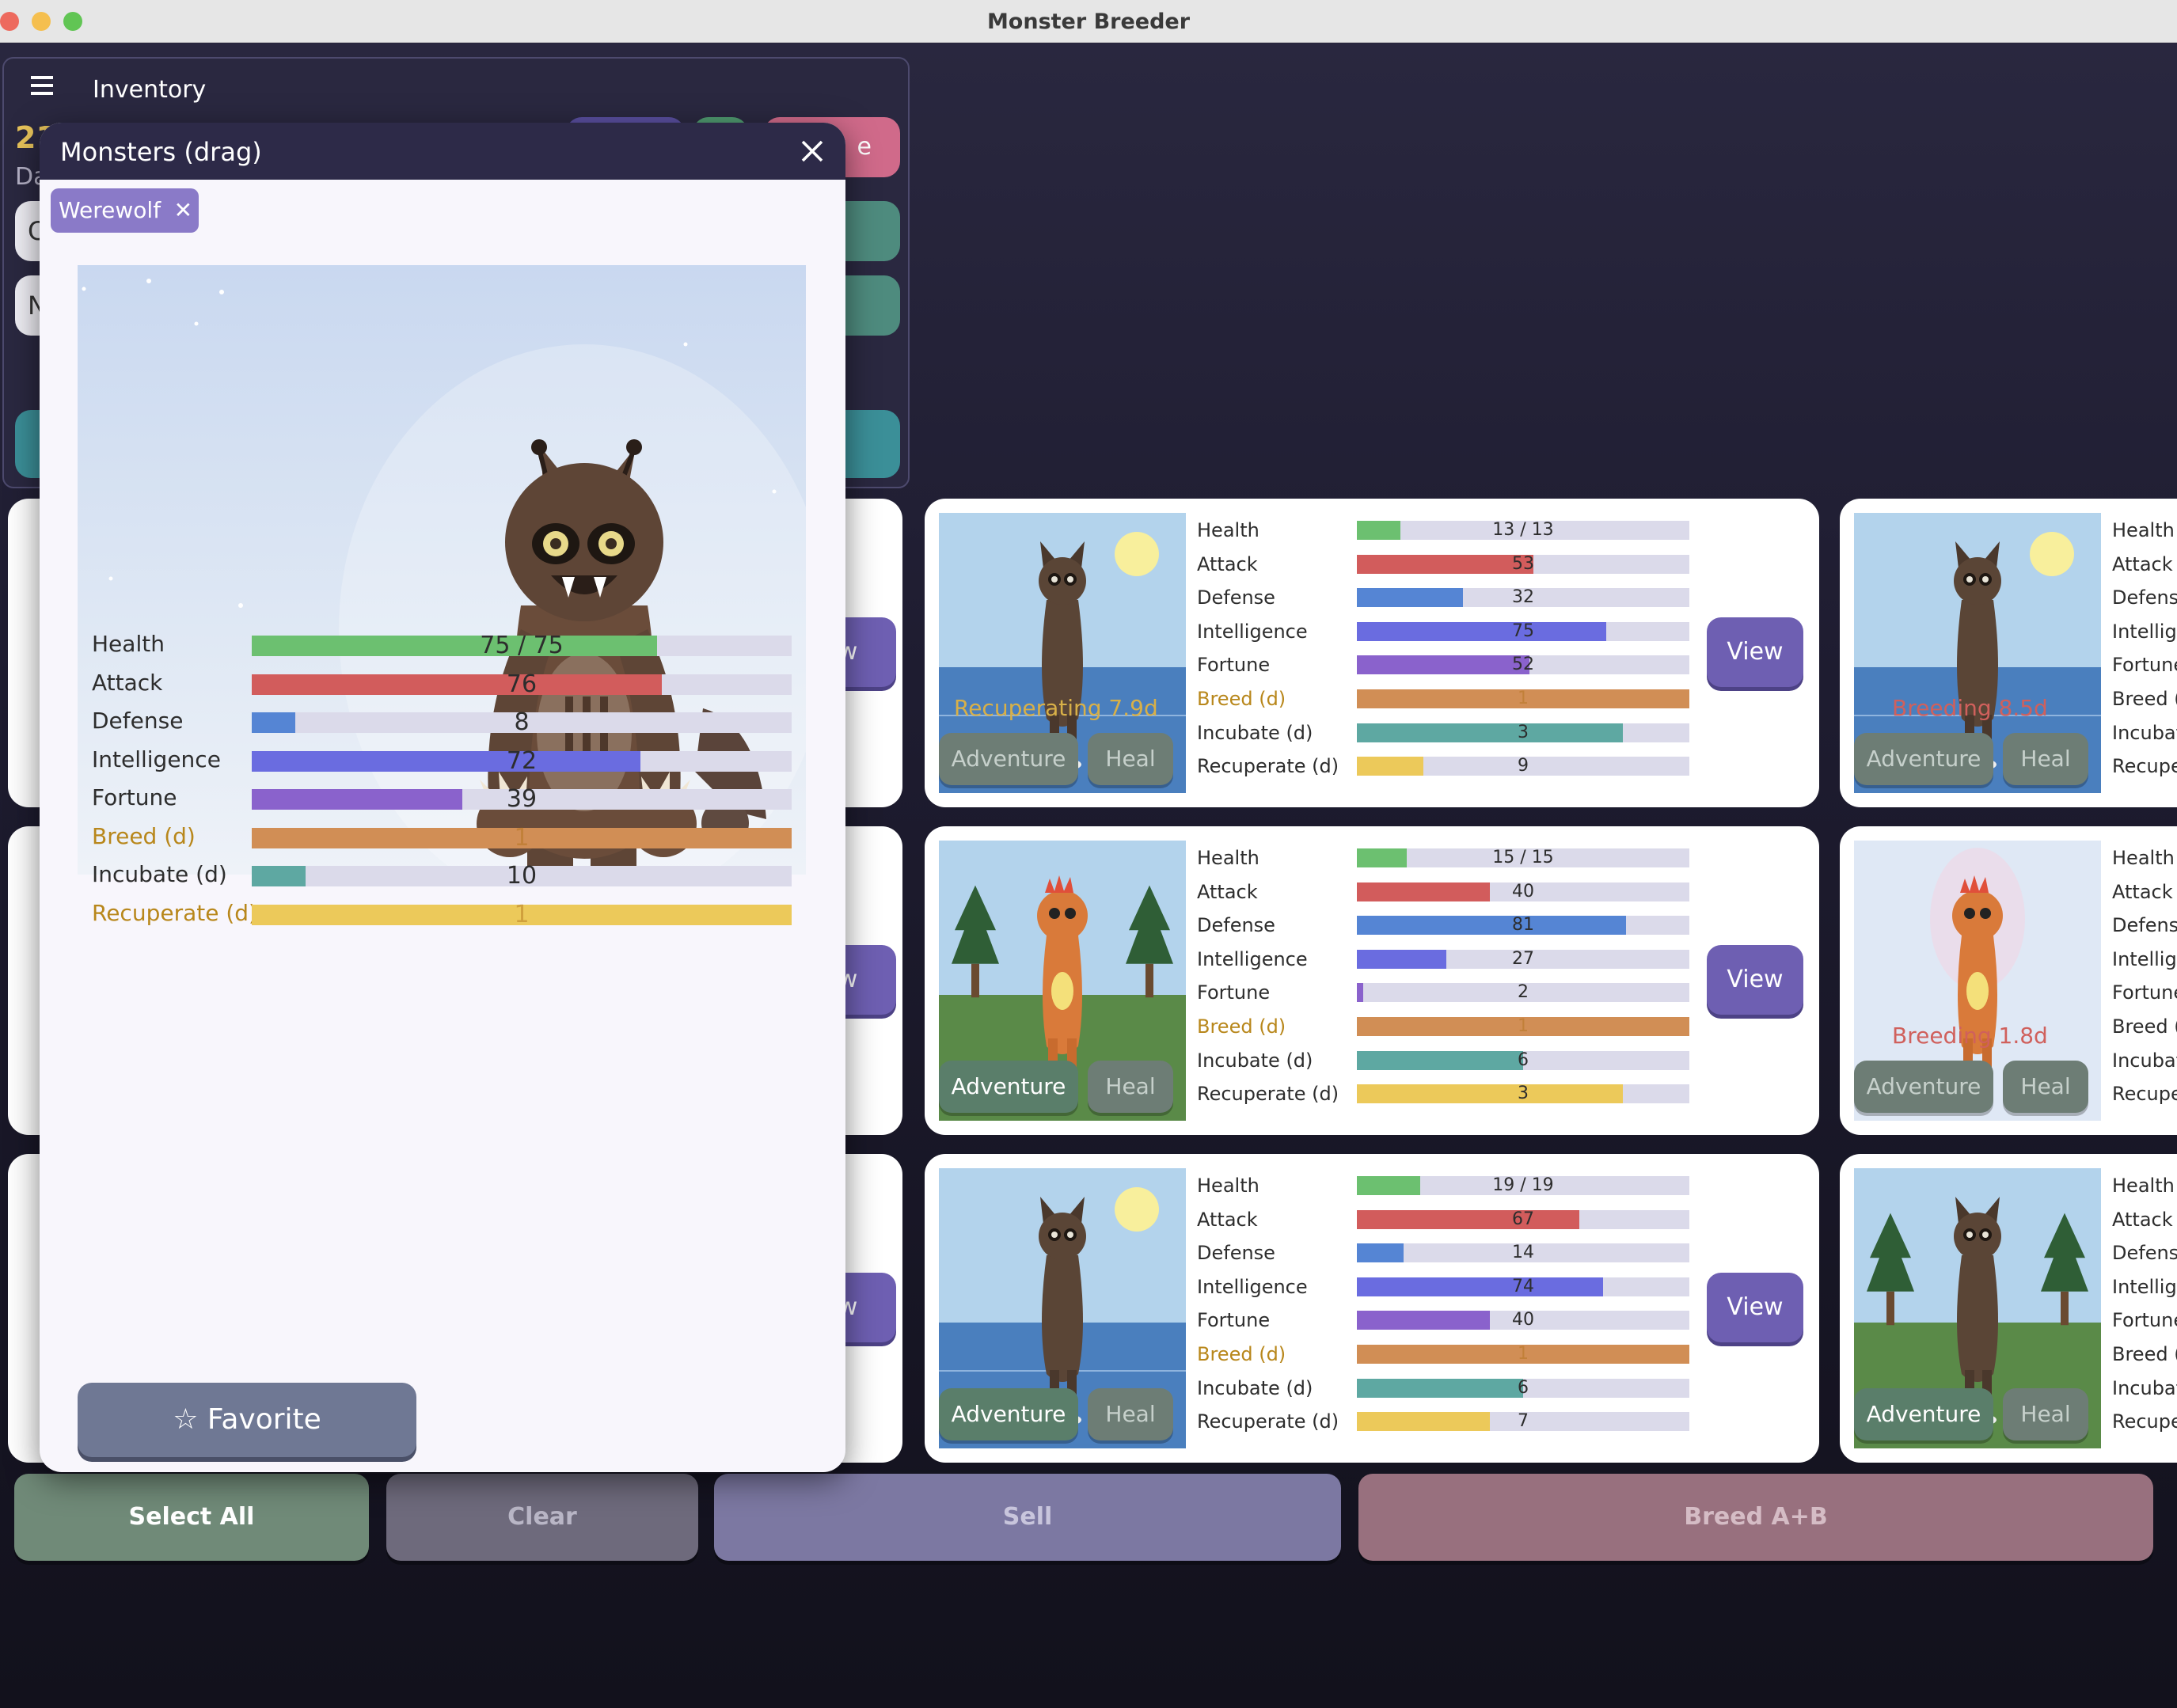  Describe the element at coordinates (1523, 958) in the screenshot. I see `stat-value: 27` at that location.